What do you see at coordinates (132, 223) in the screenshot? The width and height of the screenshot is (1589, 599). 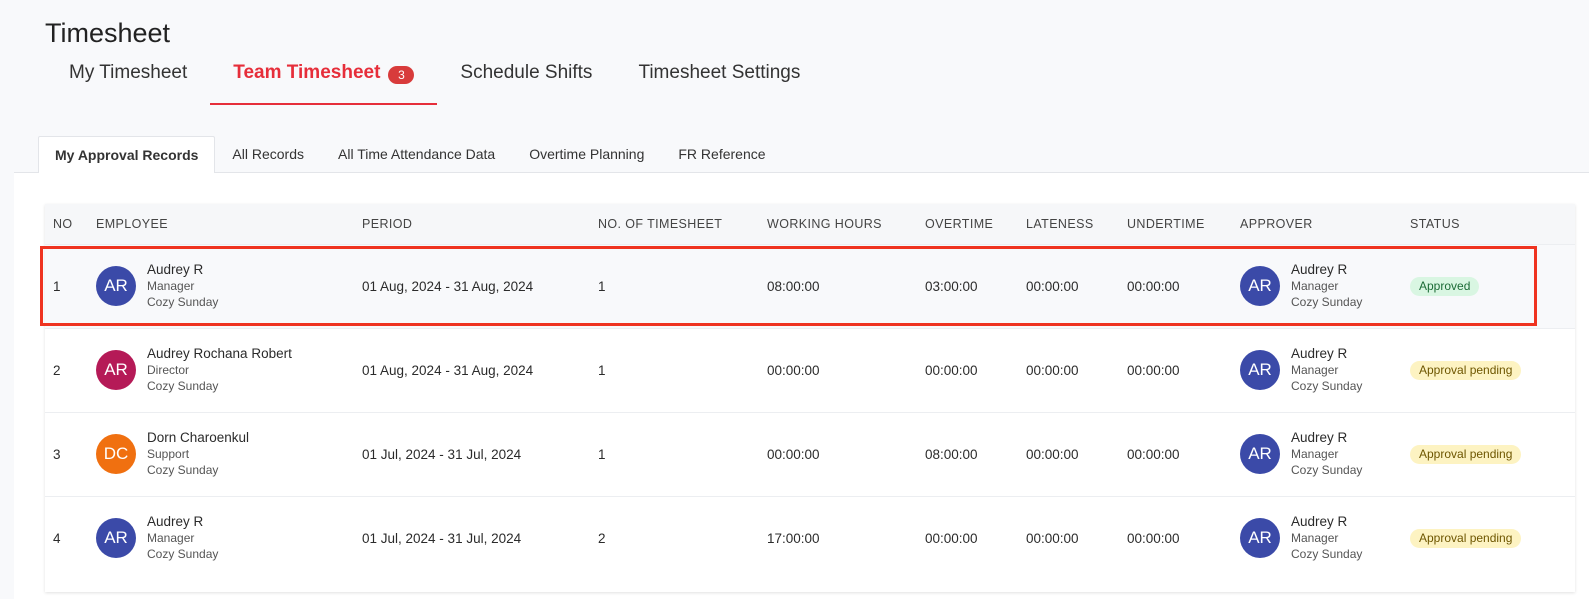 I see `col-header-employee: EMPLOYEE` at bounding box center [132, 223].